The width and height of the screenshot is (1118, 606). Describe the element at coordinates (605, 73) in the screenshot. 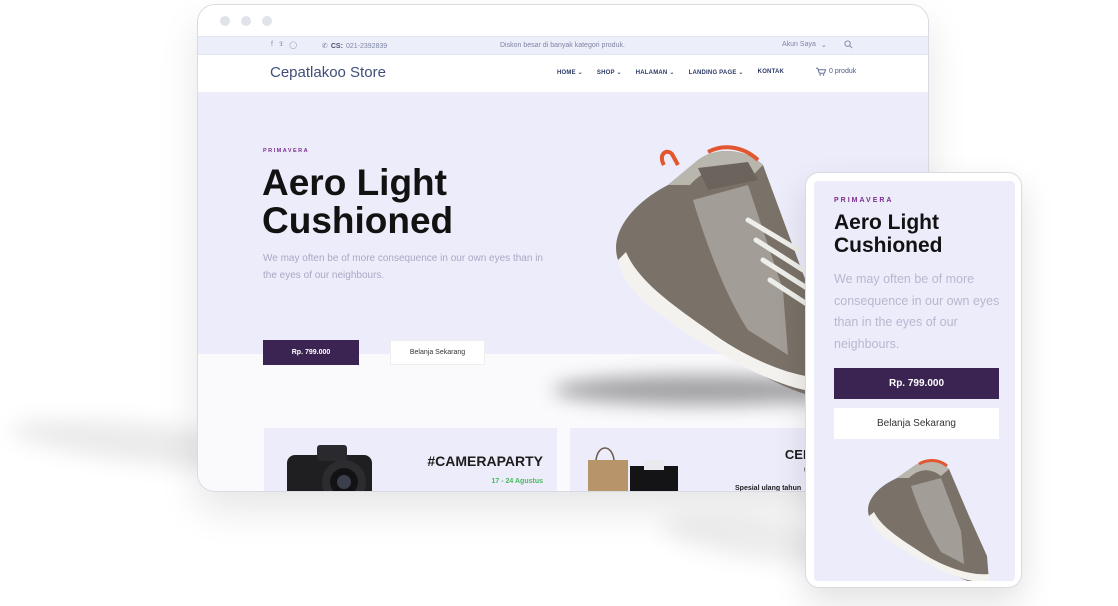

I see `menu-label: SHOP` at that location.